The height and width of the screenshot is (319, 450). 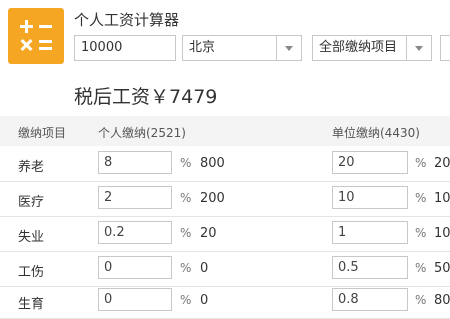 What do you see at coordinates (242, 48) in the screenshot?
I see `city-select: 北京` at bounding box center [242, 48].